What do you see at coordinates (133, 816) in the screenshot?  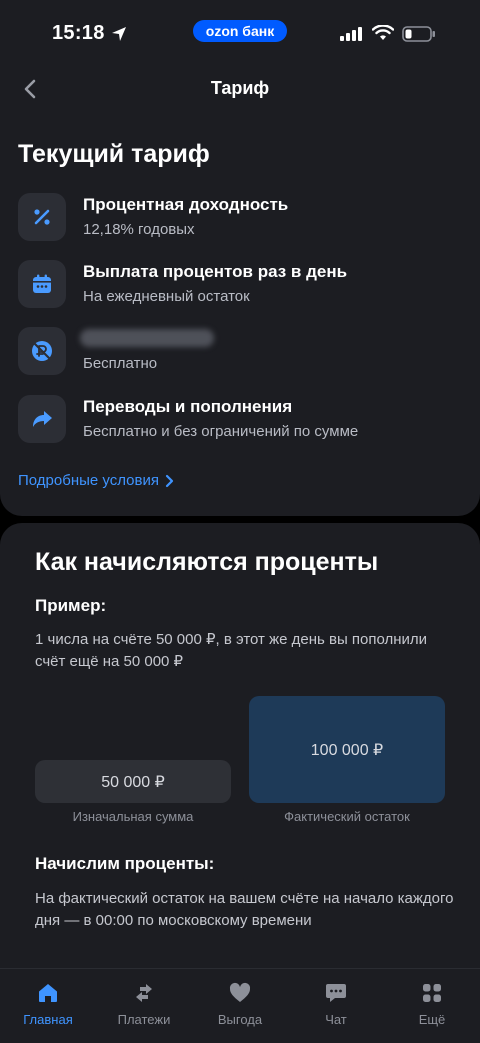 I see `initial-amount-caption: Изначальная сумма` at bounding box center [133, 816].